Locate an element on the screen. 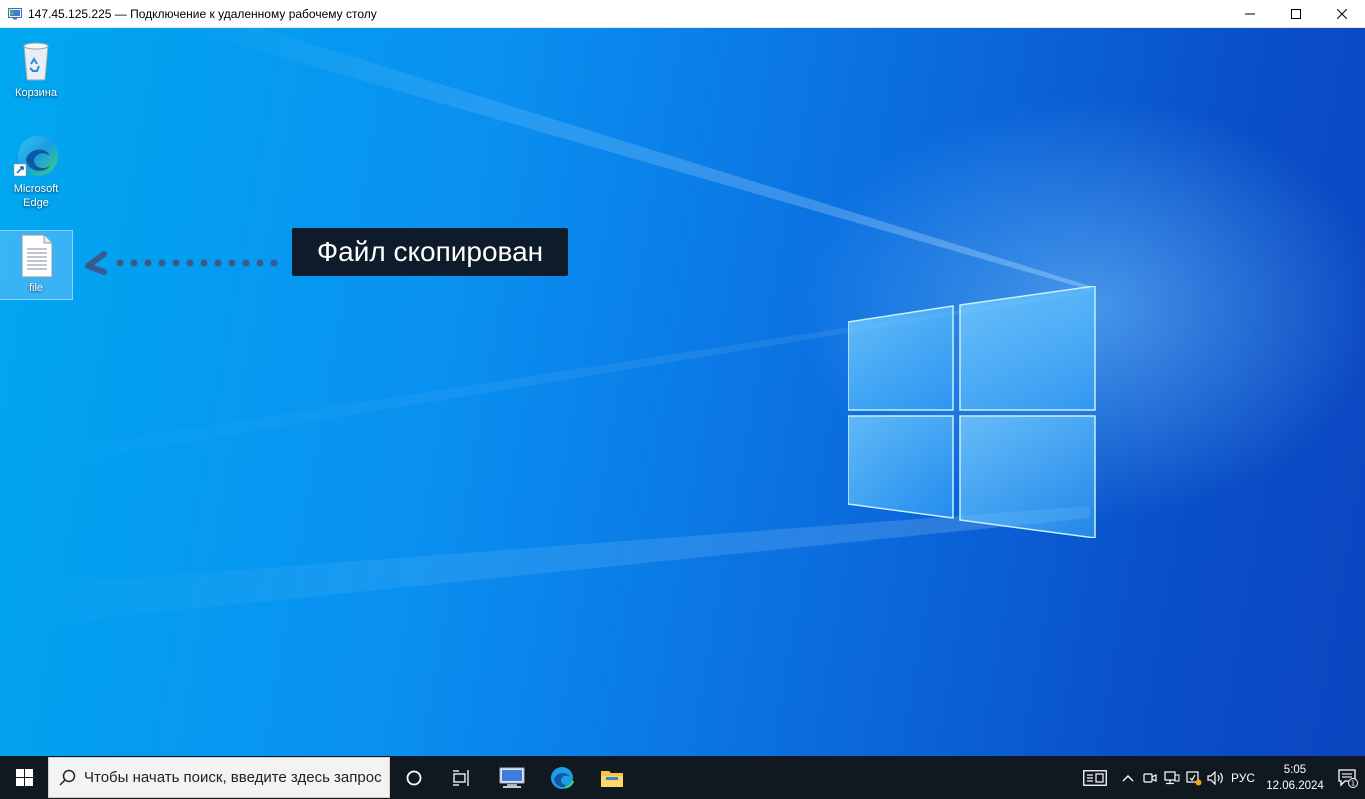 The width and height of the screenshot is (1365, 799). tray-security-button is located at coordinates (1194, 777).